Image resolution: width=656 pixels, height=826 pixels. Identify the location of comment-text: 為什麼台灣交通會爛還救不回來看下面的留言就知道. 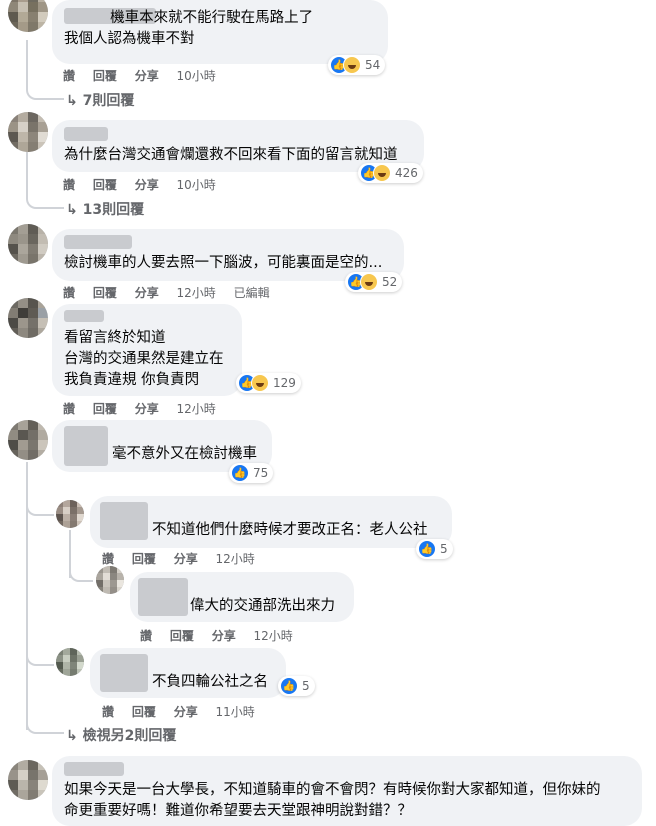
(231, 155).